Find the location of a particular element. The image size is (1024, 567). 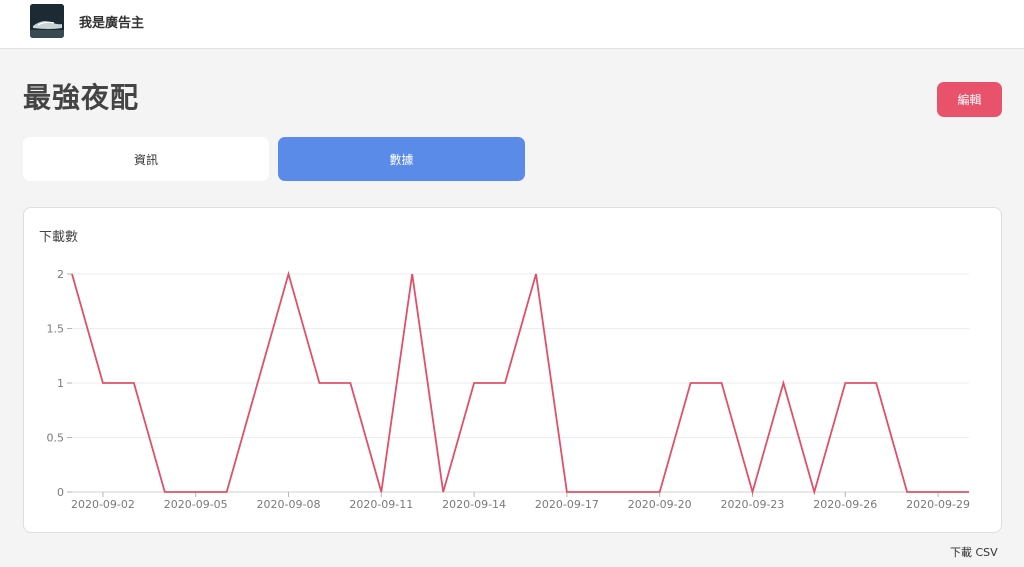

tab-data: 數據 is located at coordinates (401, 159).